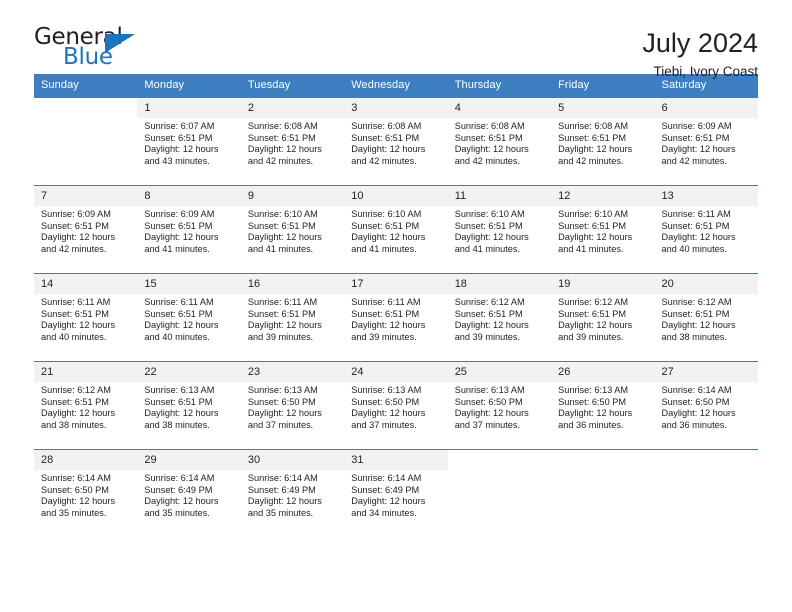 The image size is (792, 612). Describe the element at coordinates (384, 512) in the screenshot. I see `daylight-text-line2: and 34 minutes.` at that location.